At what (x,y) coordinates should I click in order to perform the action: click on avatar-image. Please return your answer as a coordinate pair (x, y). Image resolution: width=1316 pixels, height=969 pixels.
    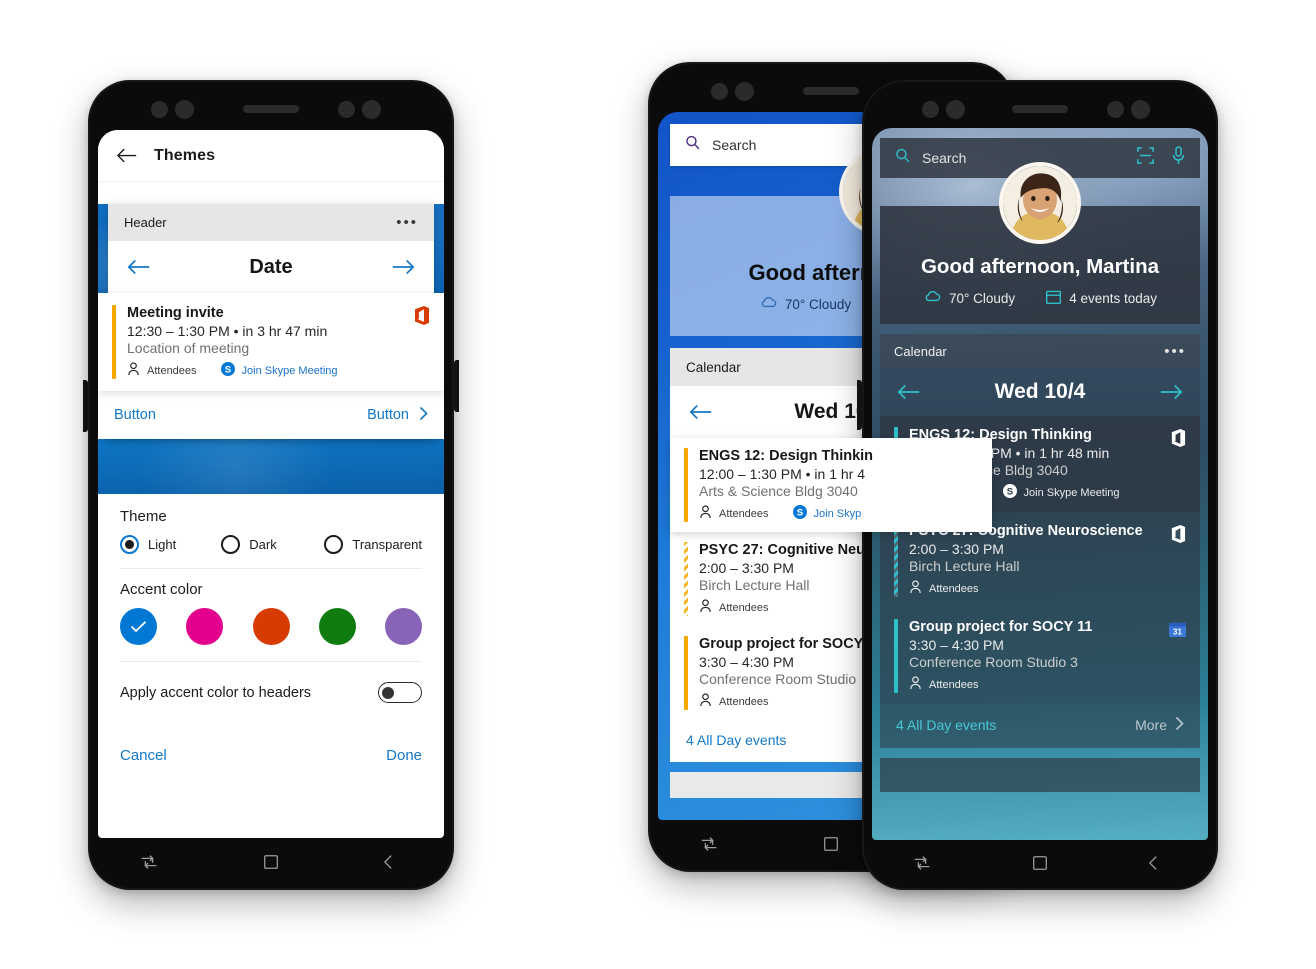
    Looking at the image, I should click on (1040, 203).